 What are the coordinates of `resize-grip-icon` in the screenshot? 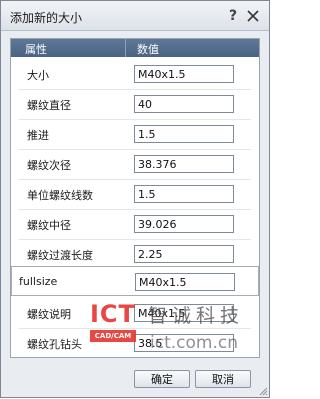 It's located at (263, 391).